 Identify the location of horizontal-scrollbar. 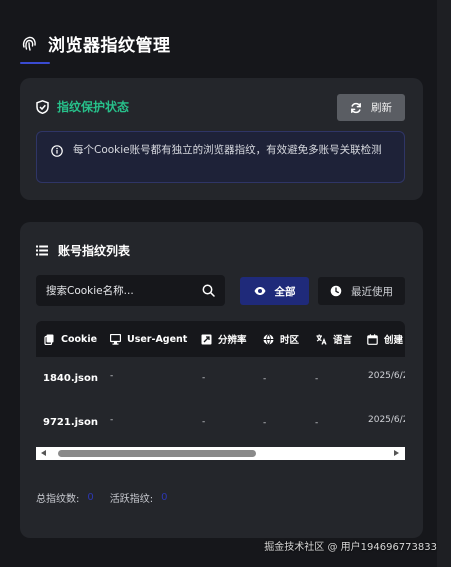
(220, 453).